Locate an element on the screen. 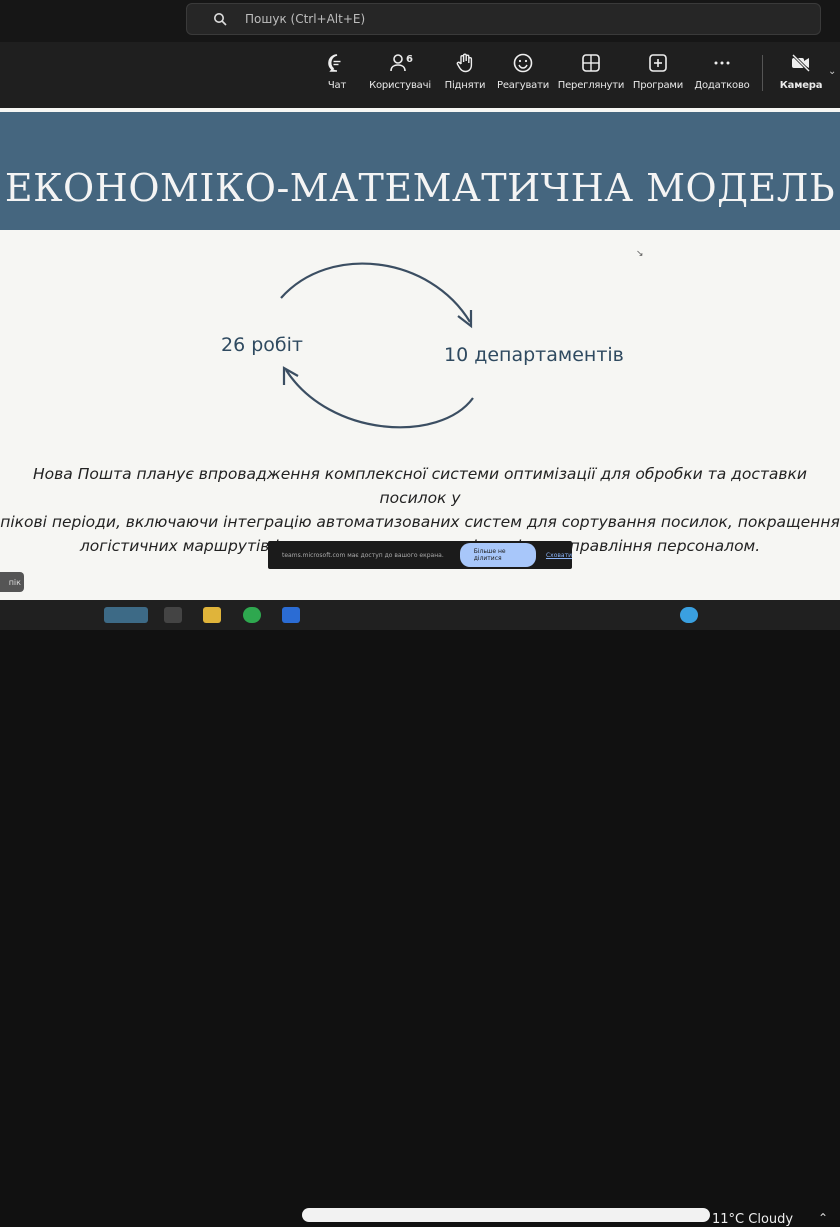 The image size is (840, 1227). view-button: Переглянути is located at coordinates (591, 71).